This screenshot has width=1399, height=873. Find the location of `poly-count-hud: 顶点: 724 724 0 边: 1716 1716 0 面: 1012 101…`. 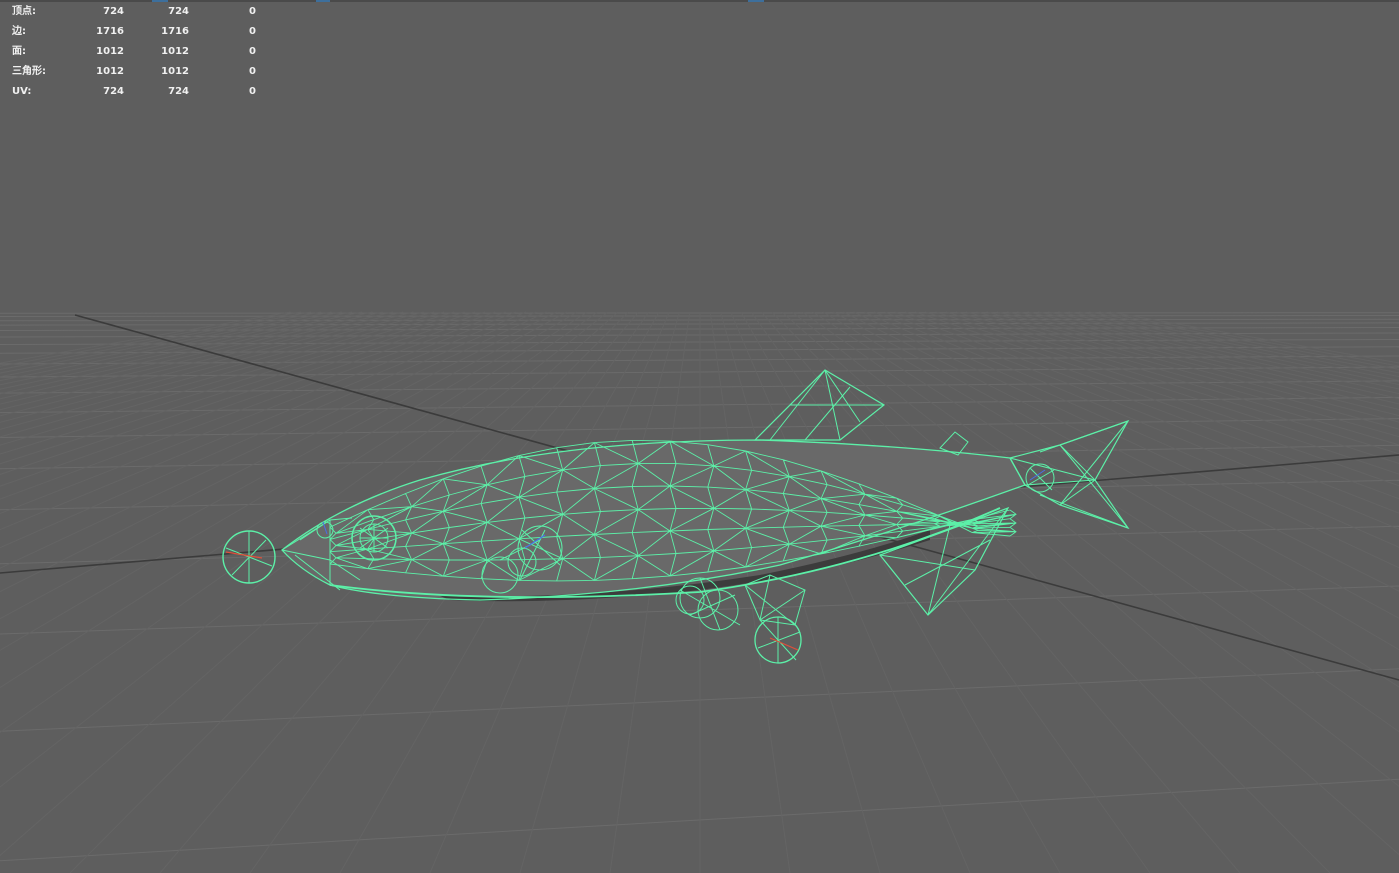

poly-count-hud: 顶点: 724 724 0 边: 1716 1716 0 面: 1012 101… is located at coordinates (142, 52).